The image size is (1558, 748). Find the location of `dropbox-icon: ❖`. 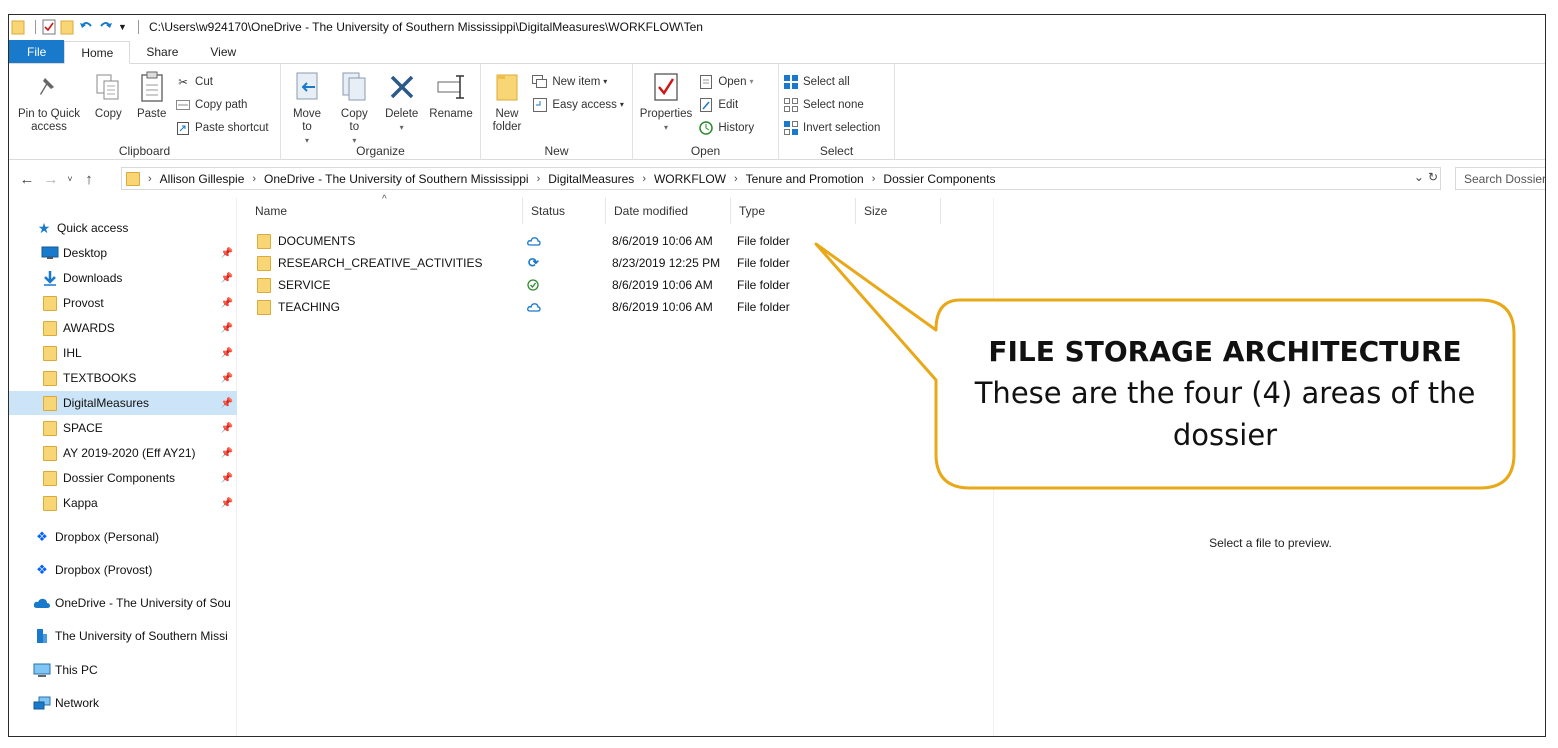

dropbox-icon: ❖ is located at coordinates (42, 569).